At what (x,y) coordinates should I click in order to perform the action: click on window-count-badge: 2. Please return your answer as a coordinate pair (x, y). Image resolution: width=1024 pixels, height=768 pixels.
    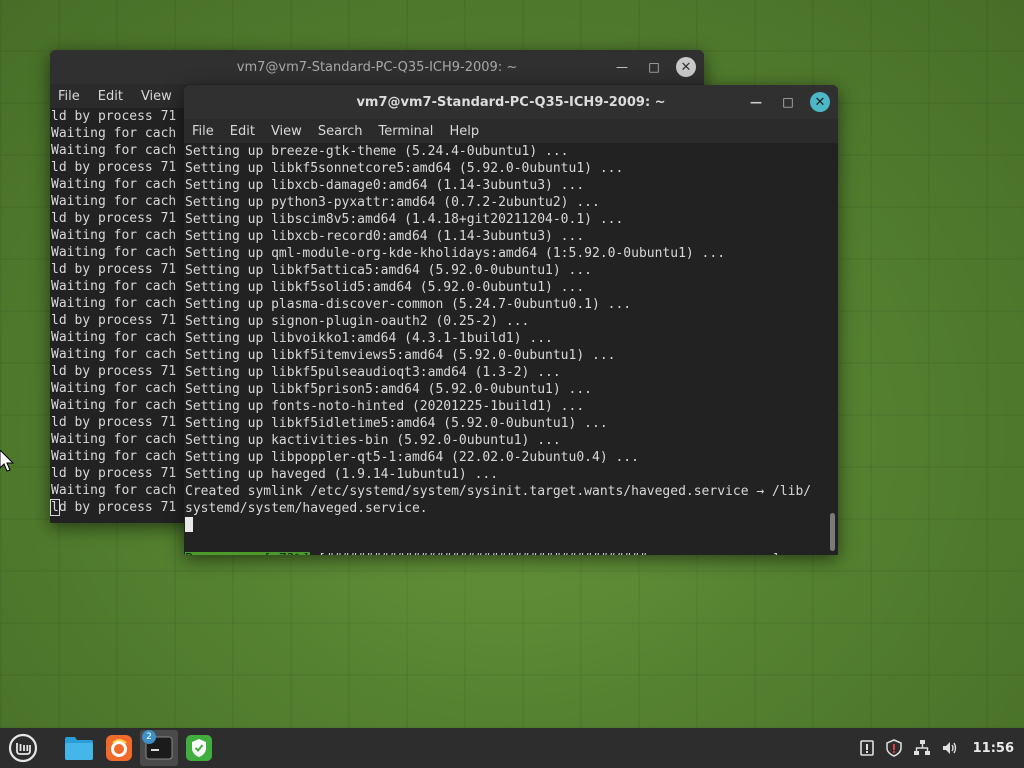
    Looking at the image, I should click on (149, 737).